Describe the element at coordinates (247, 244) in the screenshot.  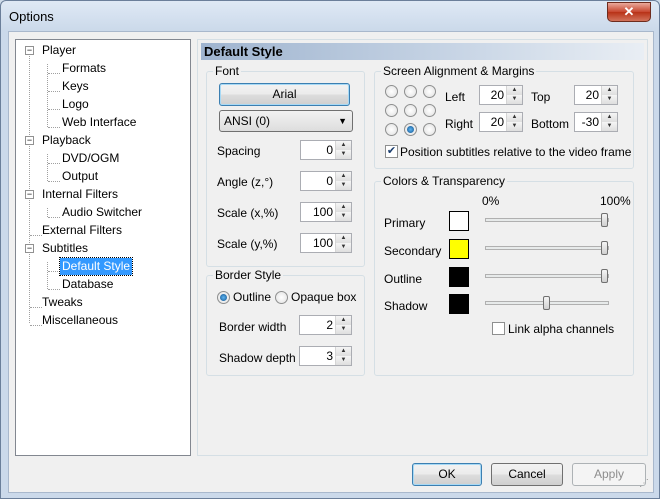
I see `scale-y-label: Scale (y,%)` at that location.